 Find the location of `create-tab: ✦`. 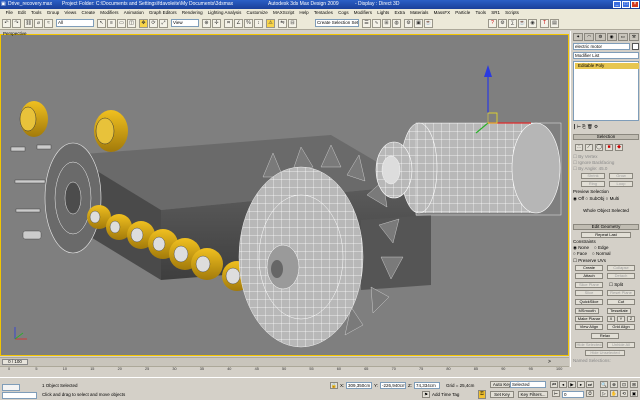

create-tab: ✦ is located at coordinates (578, 37).